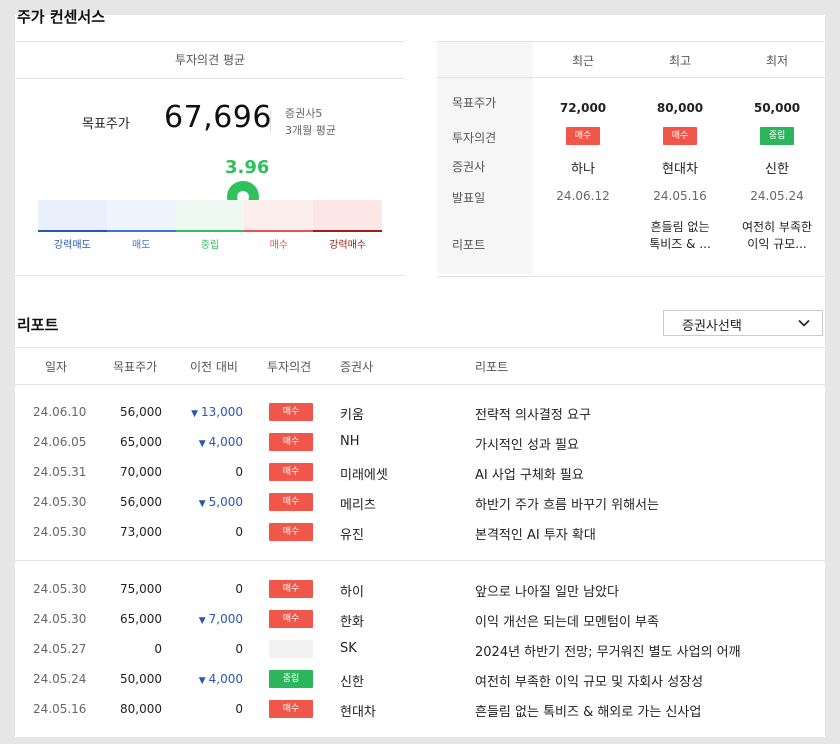 The width and height of the screenshot is (840, 744). I want to click on target-price-value: 67,696, so click(218, 117).